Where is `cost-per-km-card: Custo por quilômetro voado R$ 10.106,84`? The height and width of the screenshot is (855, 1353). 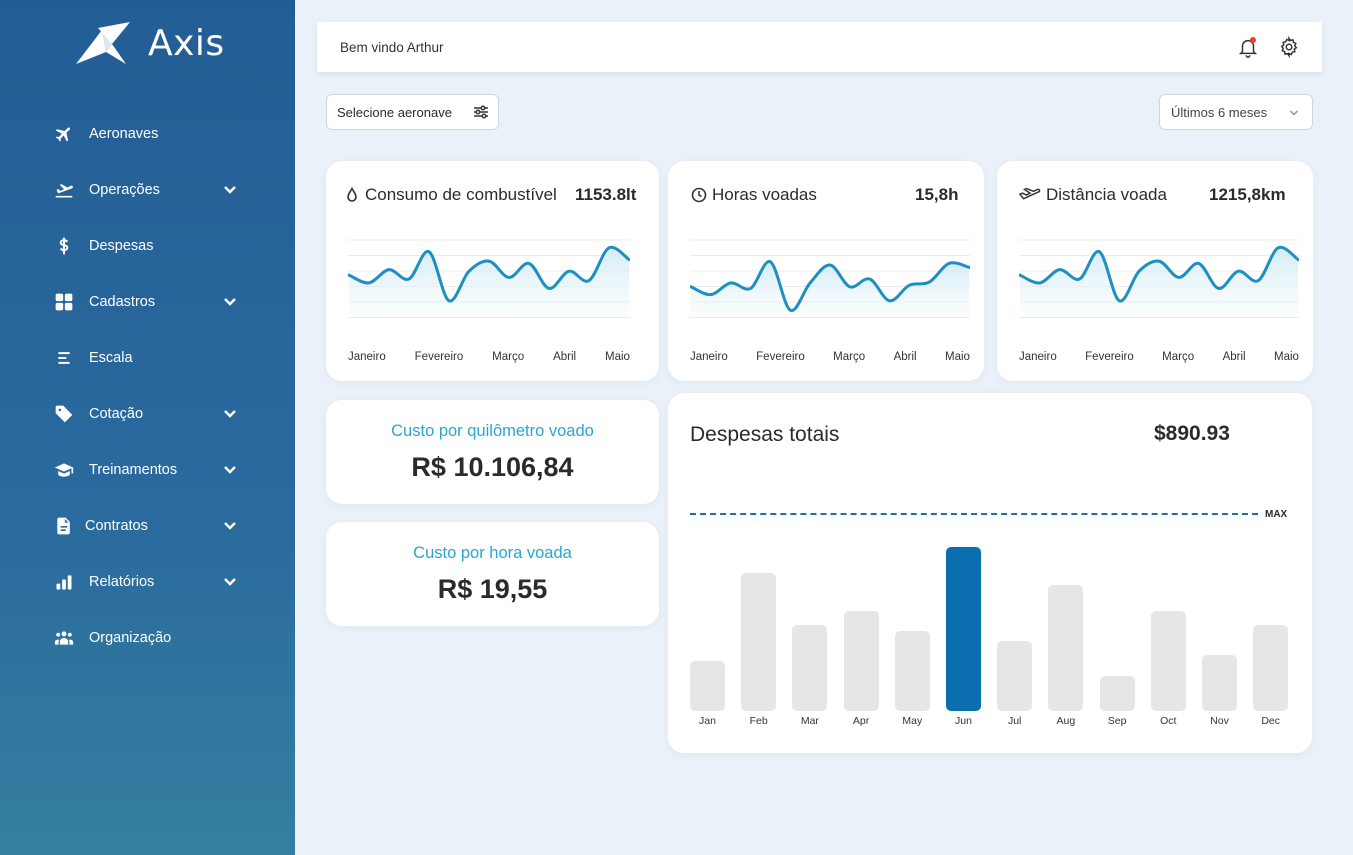
cost-per-km-card: Custo por quilômetro voado R$ 10.106,84 is located at coordinates (492, 452).